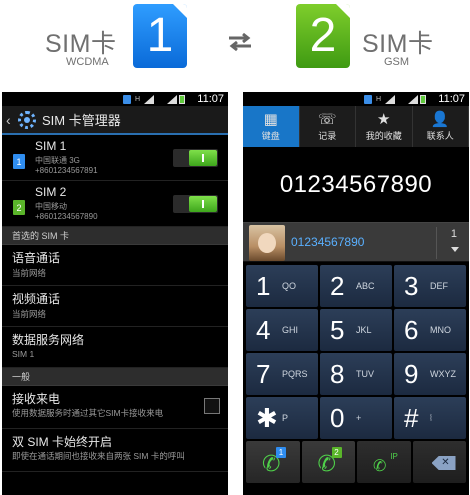 The height and width of the screenshot is (495, 470). I want to click on sim-card-1-number: 1, so click(160, 35).